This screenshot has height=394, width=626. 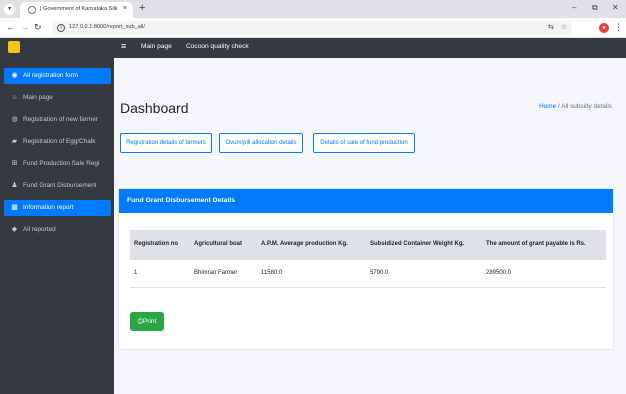 I want to click on browser-tab: | Government of Karnataka Silk ×, so click(x=76, y=10).